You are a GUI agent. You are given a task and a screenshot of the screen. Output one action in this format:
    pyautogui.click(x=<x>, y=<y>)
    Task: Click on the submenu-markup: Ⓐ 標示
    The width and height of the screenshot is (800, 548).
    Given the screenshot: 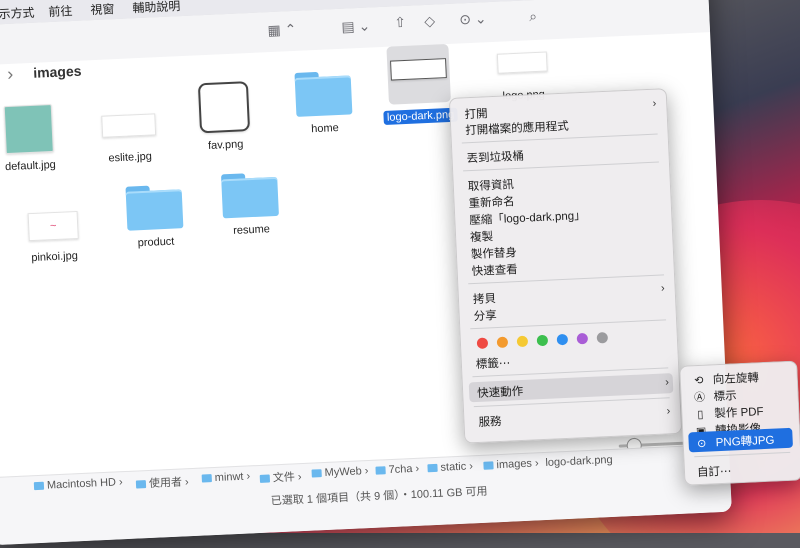 What is the action you would take?
    pyautogui.click(x=715, y=396)
    